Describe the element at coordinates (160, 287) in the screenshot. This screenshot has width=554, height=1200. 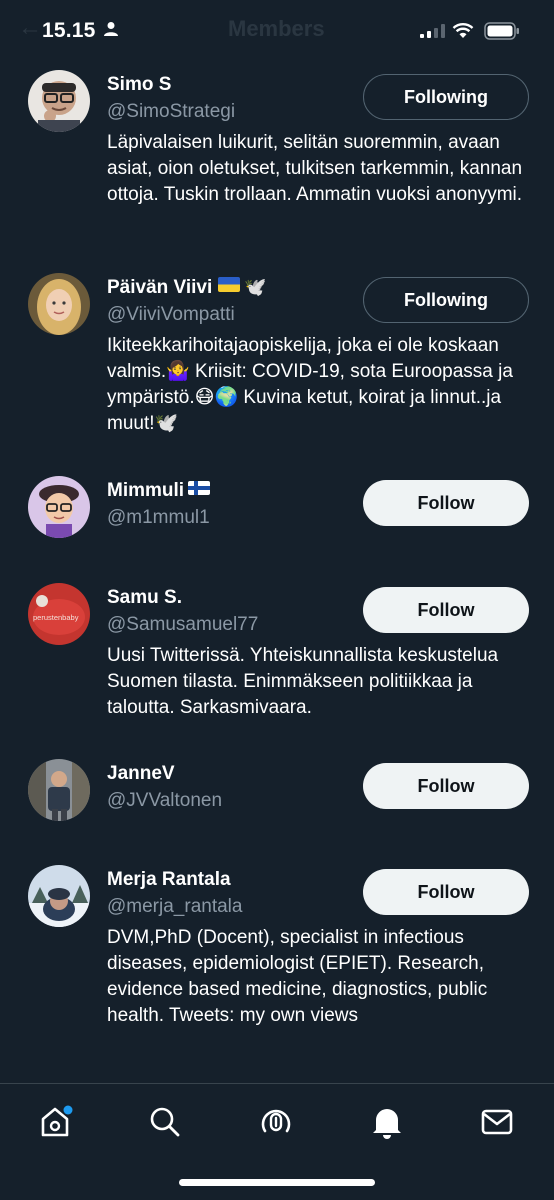
I see `user-name-text: Päivän Viivi` at that location.